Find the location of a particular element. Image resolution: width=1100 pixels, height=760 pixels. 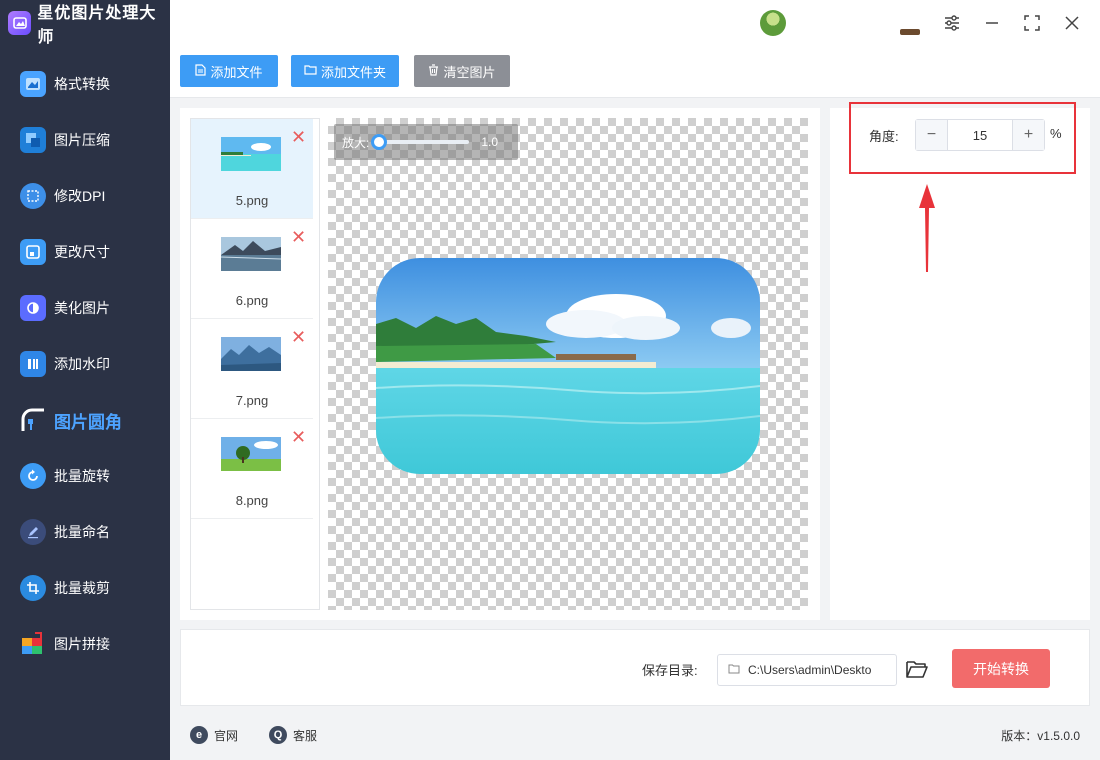

sidebar-item-image-compress: 图片压缩 is located at coordinates (85, 140).